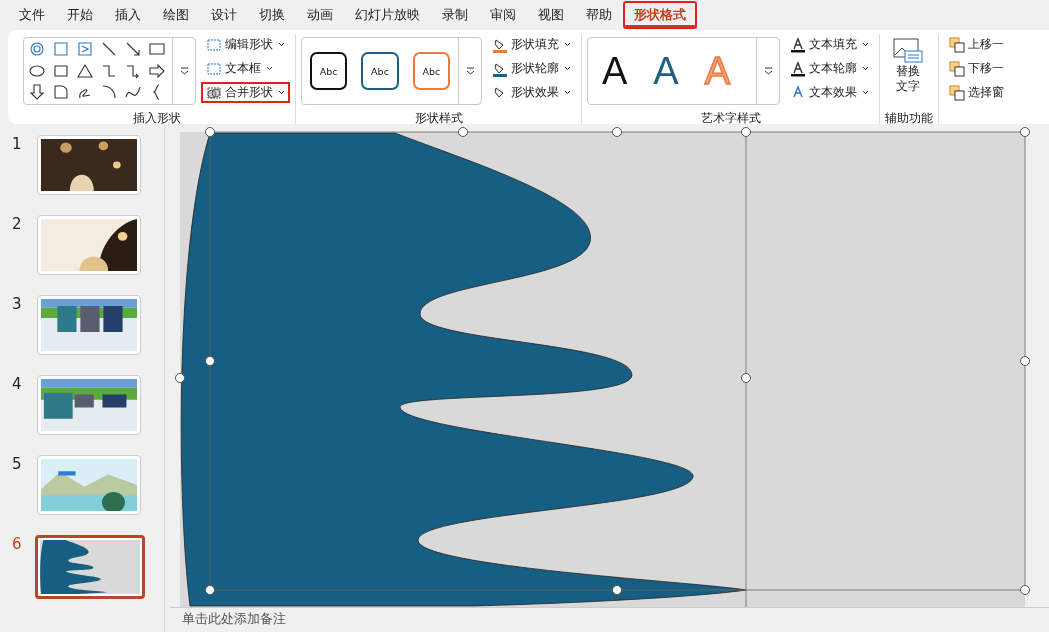 This screenshot has width=1049, height=632. What do you see at coordinates (599, 15) in the screenshot?
I see `ribbon-tab: 帮助` at bounding box center [599, 15].